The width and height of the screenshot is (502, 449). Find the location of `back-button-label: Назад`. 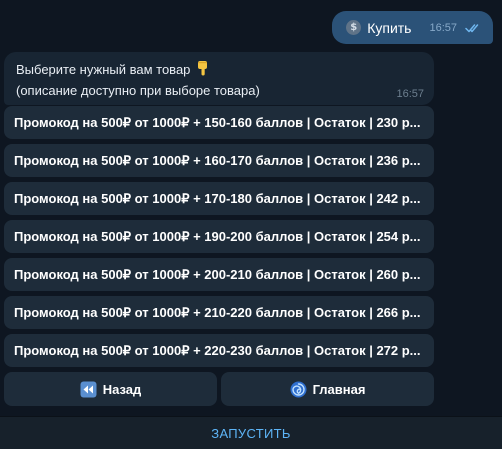

back-button-label: Назад is located at coordinates (122, 389).